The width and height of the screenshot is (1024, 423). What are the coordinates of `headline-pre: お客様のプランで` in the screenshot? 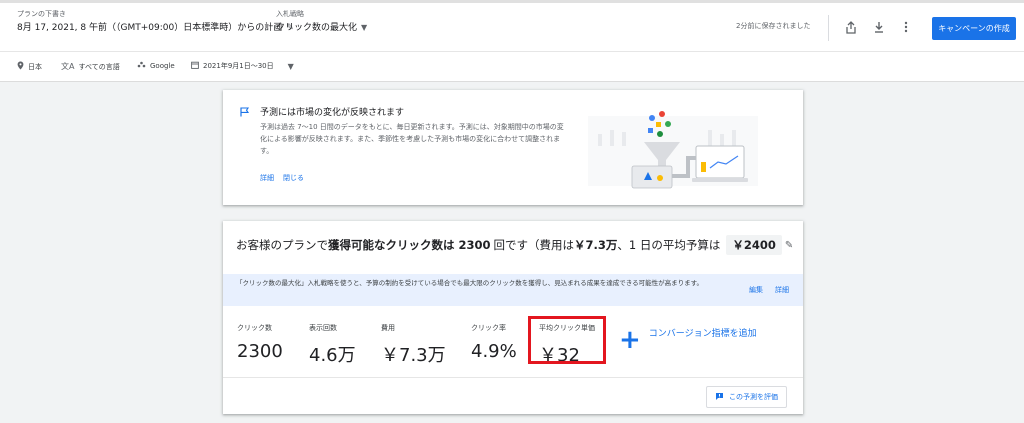 It's located at (282, 245).